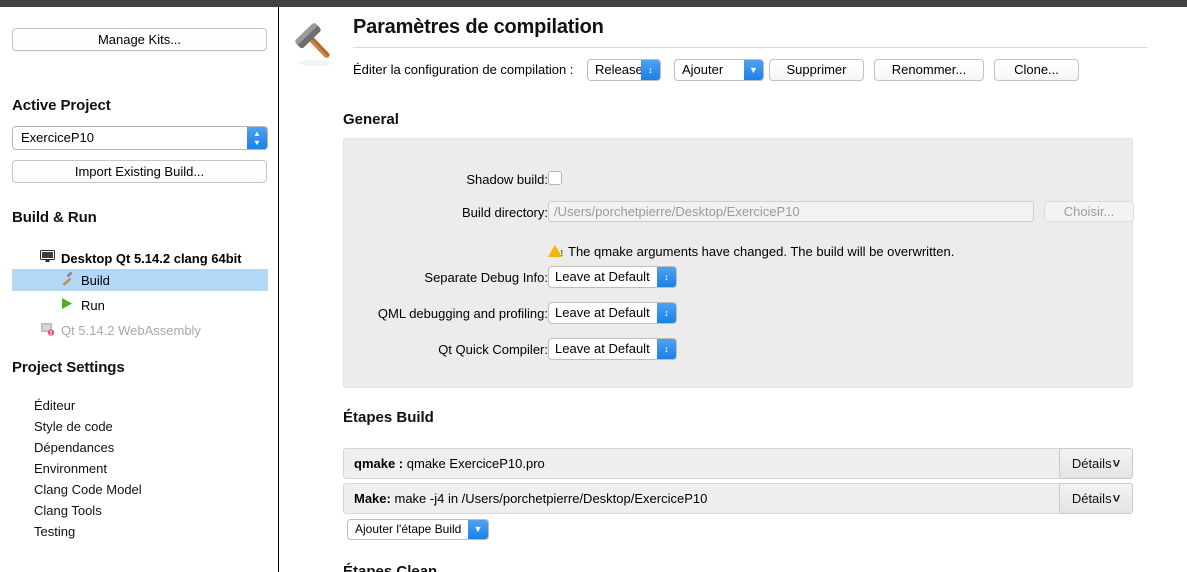  I want to click on sidebar-item-kit-desktop: Desktop Qt 5.14.2 clang 64bit, so click(140, 258).